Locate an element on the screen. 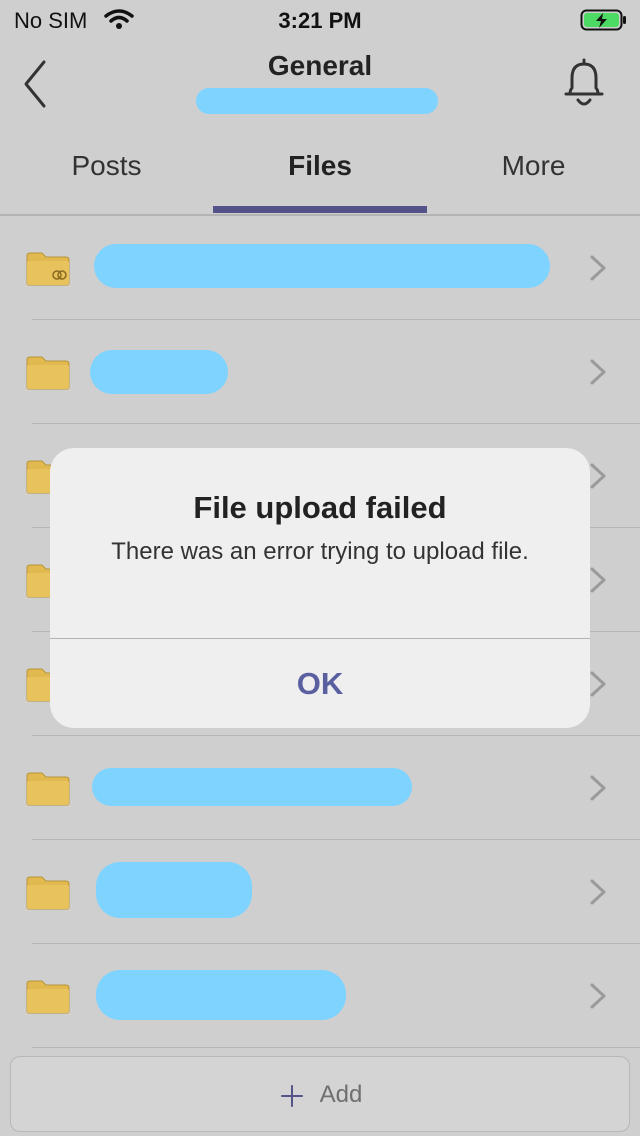 The height and width of the screenshot is (1136, 640). active-tab-indicator is located at coordinates (320, 209).